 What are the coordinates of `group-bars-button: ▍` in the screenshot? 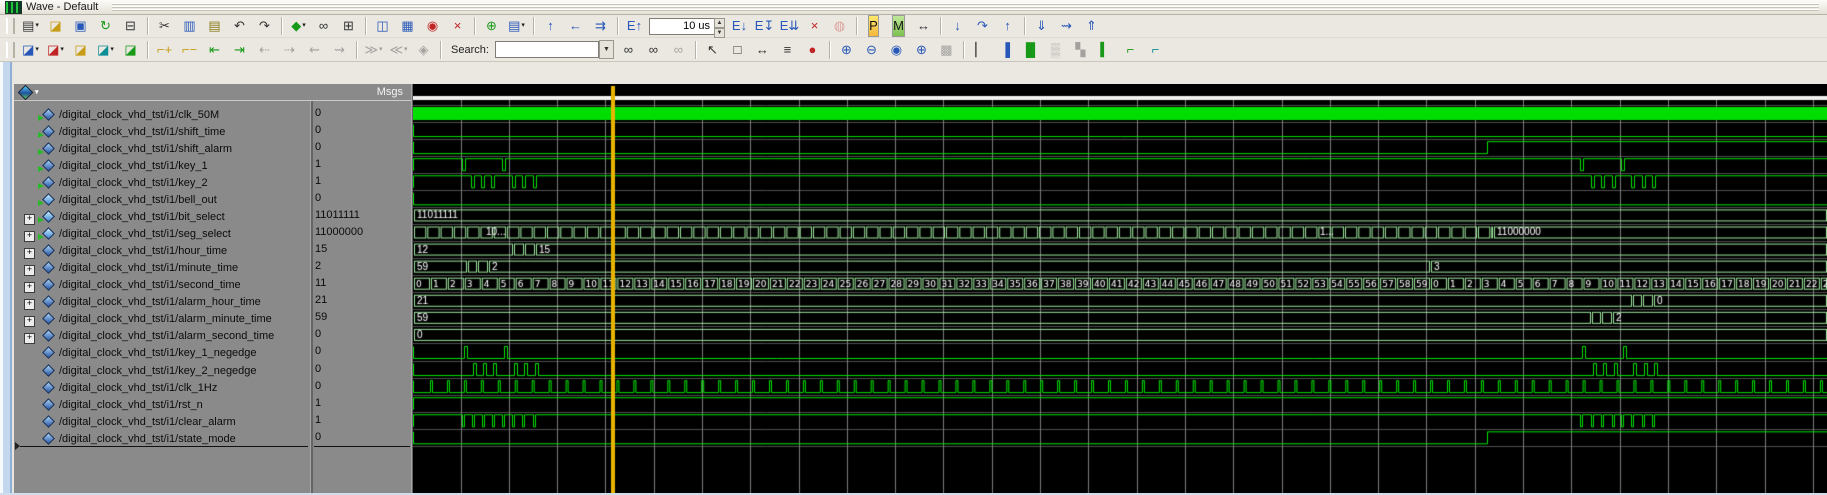 It's located at (1105, 50).